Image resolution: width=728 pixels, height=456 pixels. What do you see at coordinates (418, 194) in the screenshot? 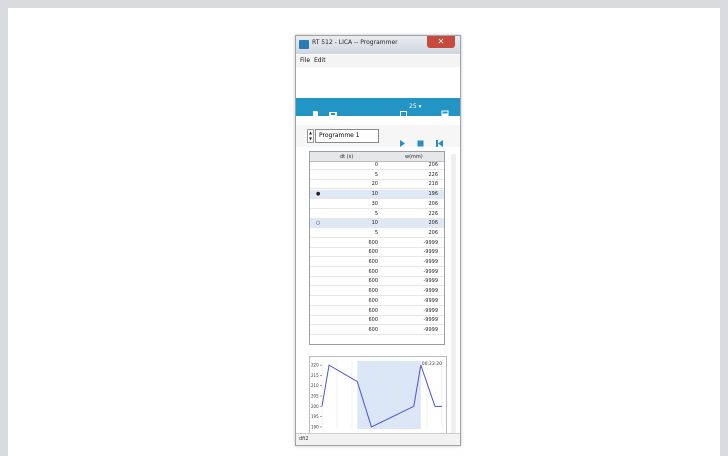
I see `cell-w: 196` at bounding box center [418, 194].